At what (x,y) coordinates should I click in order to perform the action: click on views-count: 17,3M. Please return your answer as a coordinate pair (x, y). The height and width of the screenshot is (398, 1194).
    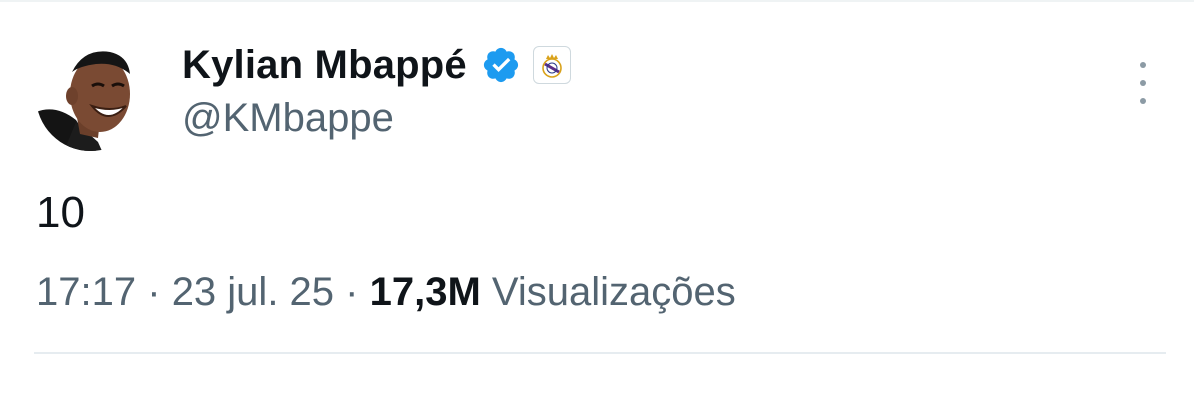
    Looking at the image, I should click on (425, 292).